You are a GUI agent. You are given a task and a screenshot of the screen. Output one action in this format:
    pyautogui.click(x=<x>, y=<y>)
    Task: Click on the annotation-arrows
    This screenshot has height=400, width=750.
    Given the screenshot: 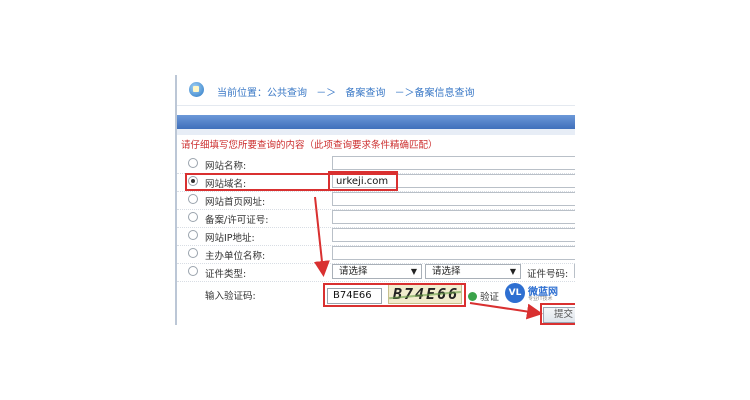 What is the action you would take?
    pyautogui.click(x=428, y=258)
    